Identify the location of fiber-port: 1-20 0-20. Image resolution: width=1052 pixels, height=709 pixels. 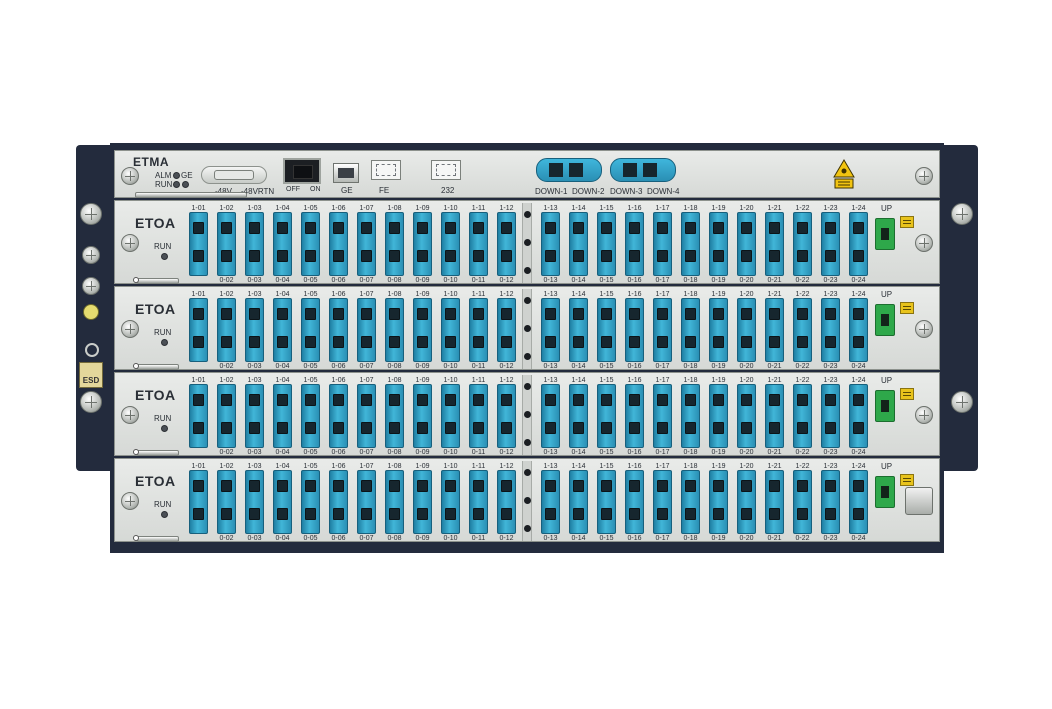
(746, 330).